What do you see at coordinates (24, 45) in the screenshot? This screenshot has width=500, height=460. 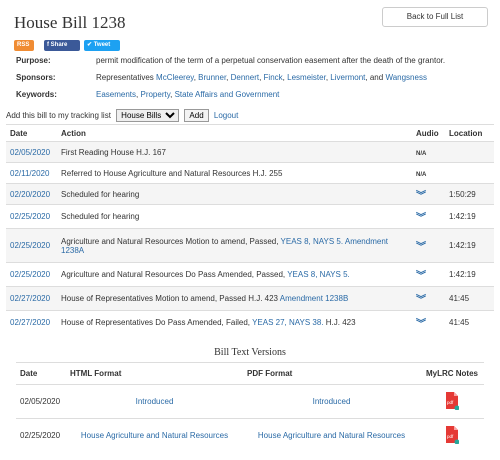 I see `rss-button: RSS` at bounding box center [24, 45].